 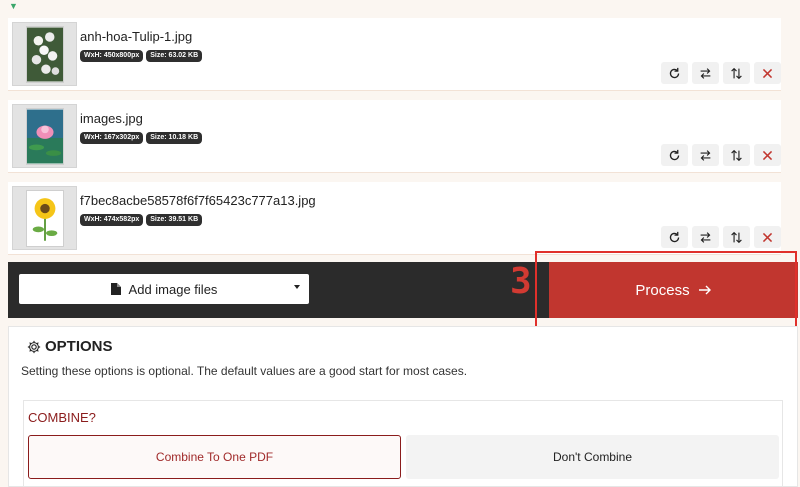 What do you see at coordinates (112, 56) in the screenshot?
I see `dimensions-badge: WxH: 450x800px` at bounding box center [112, 56].